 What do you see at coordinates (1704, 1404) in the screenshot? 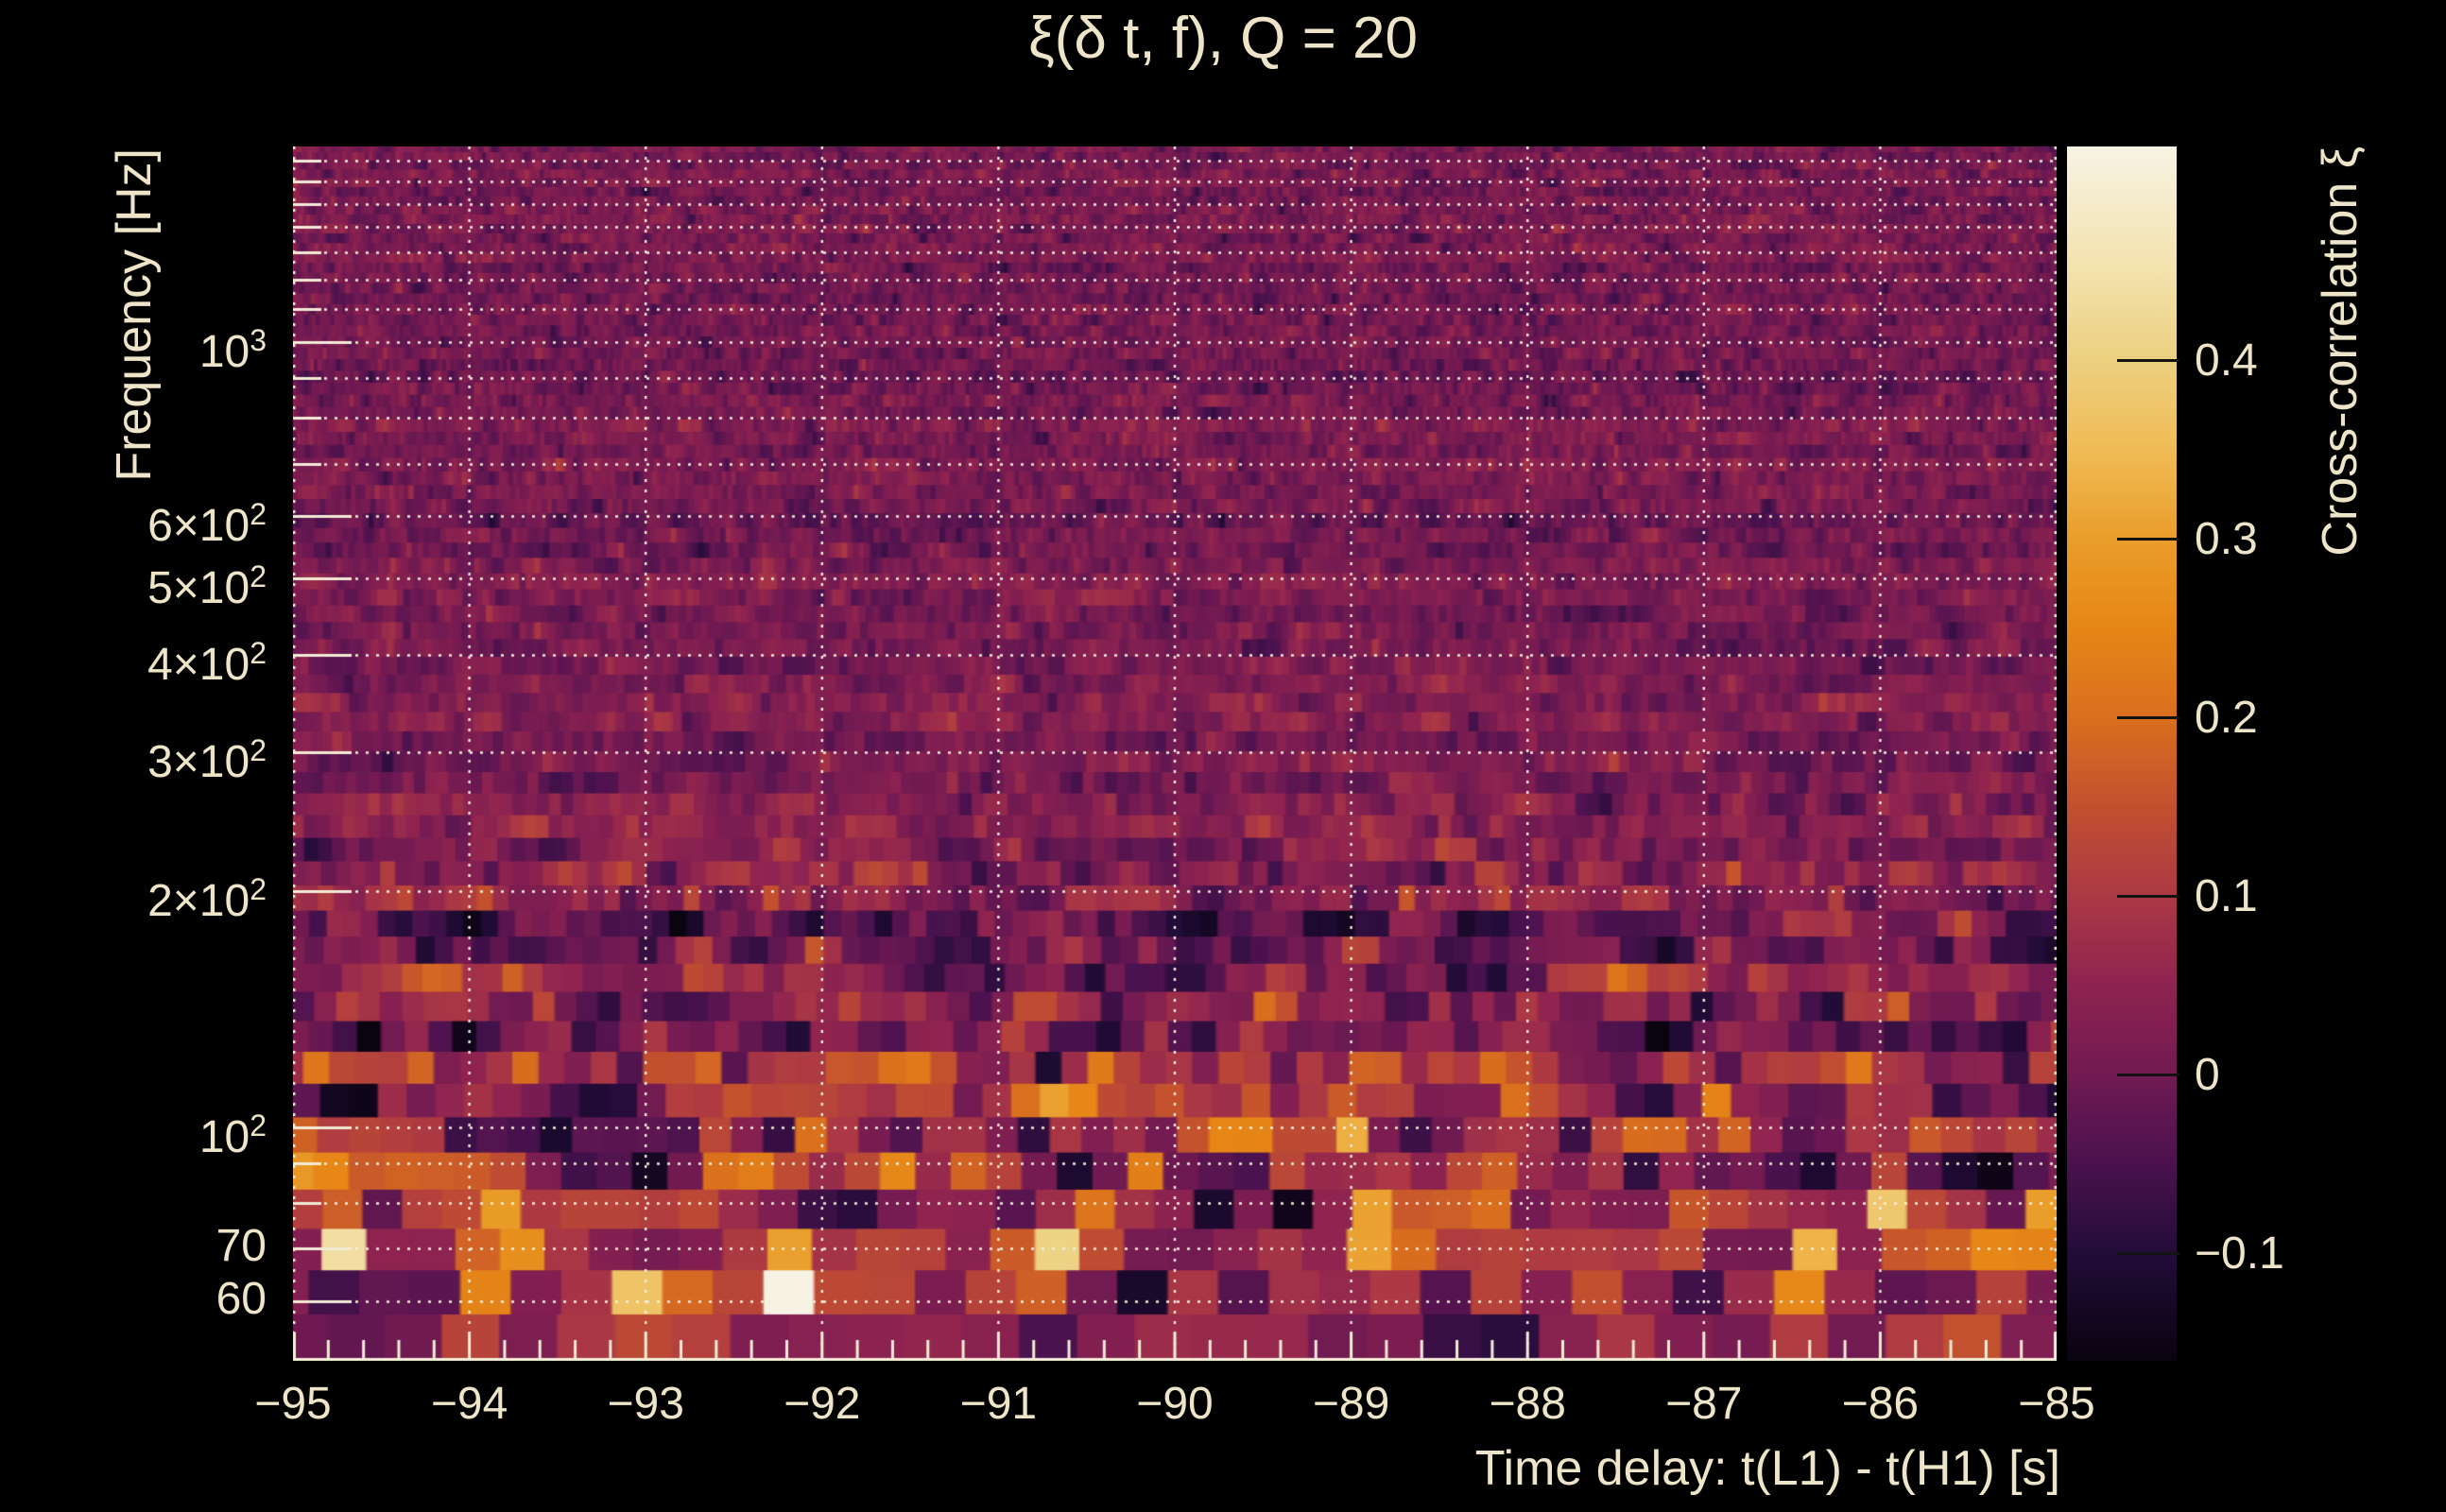
I see `x-tick-label: −87` at bounding box center [1704, 1404].